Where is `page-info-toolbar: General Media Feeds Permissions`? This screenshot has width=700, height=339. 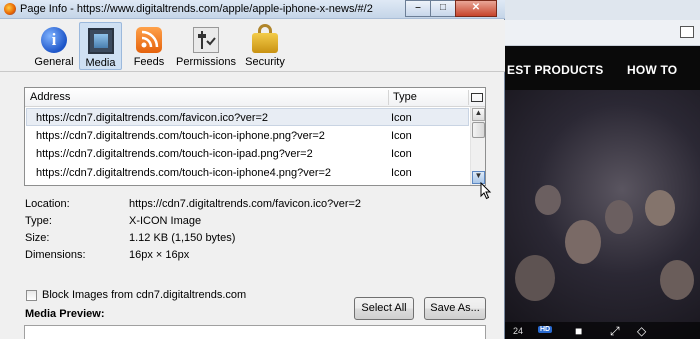 page-info-toolbar: General Media Feeds Permissions is located at coordinates (252, 46).